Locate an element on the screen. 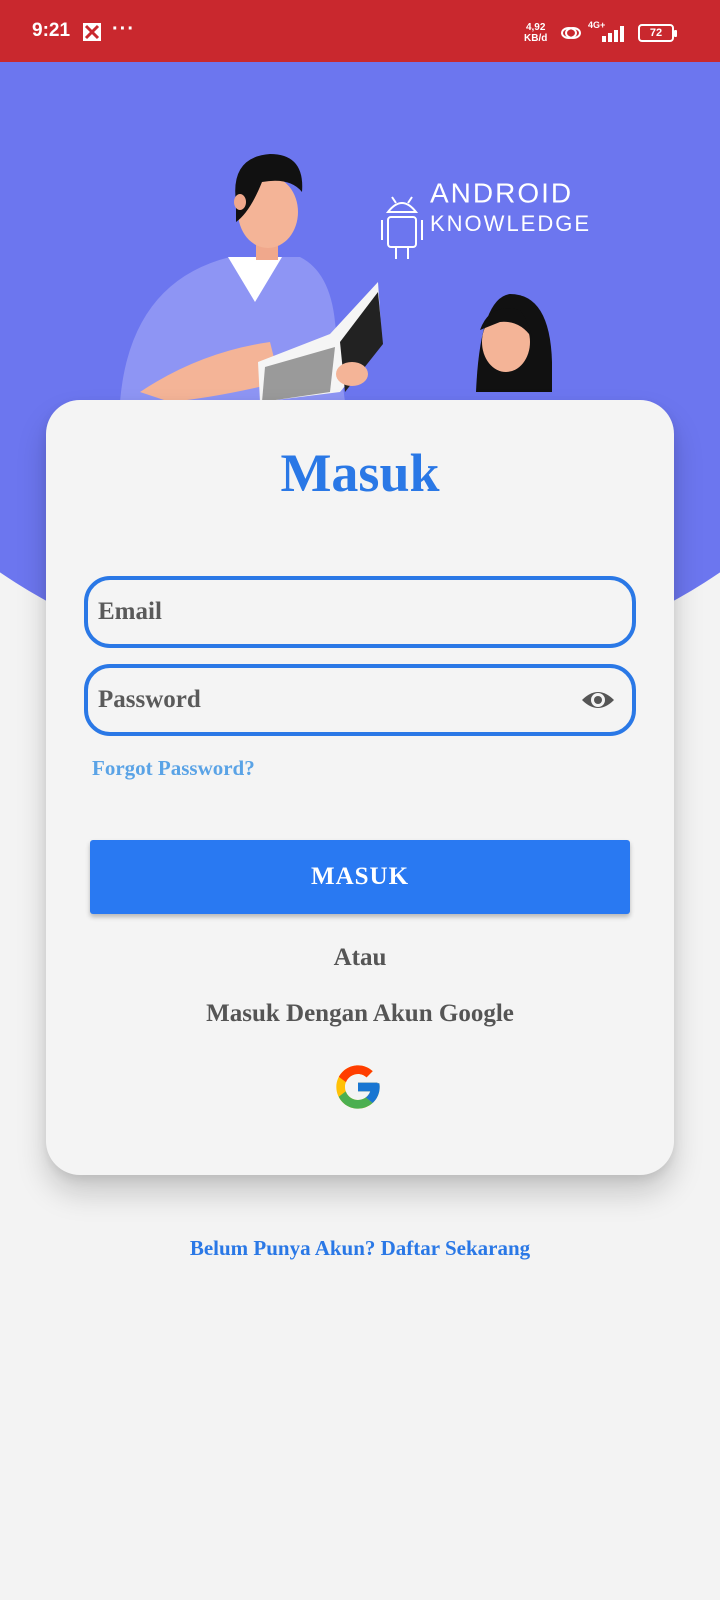 The width and height of the screenshot is (720, 1600). status-bar: 9:21 ··· 4,92 KB/d 4G+ 72 is located at coordinates (360, 31).